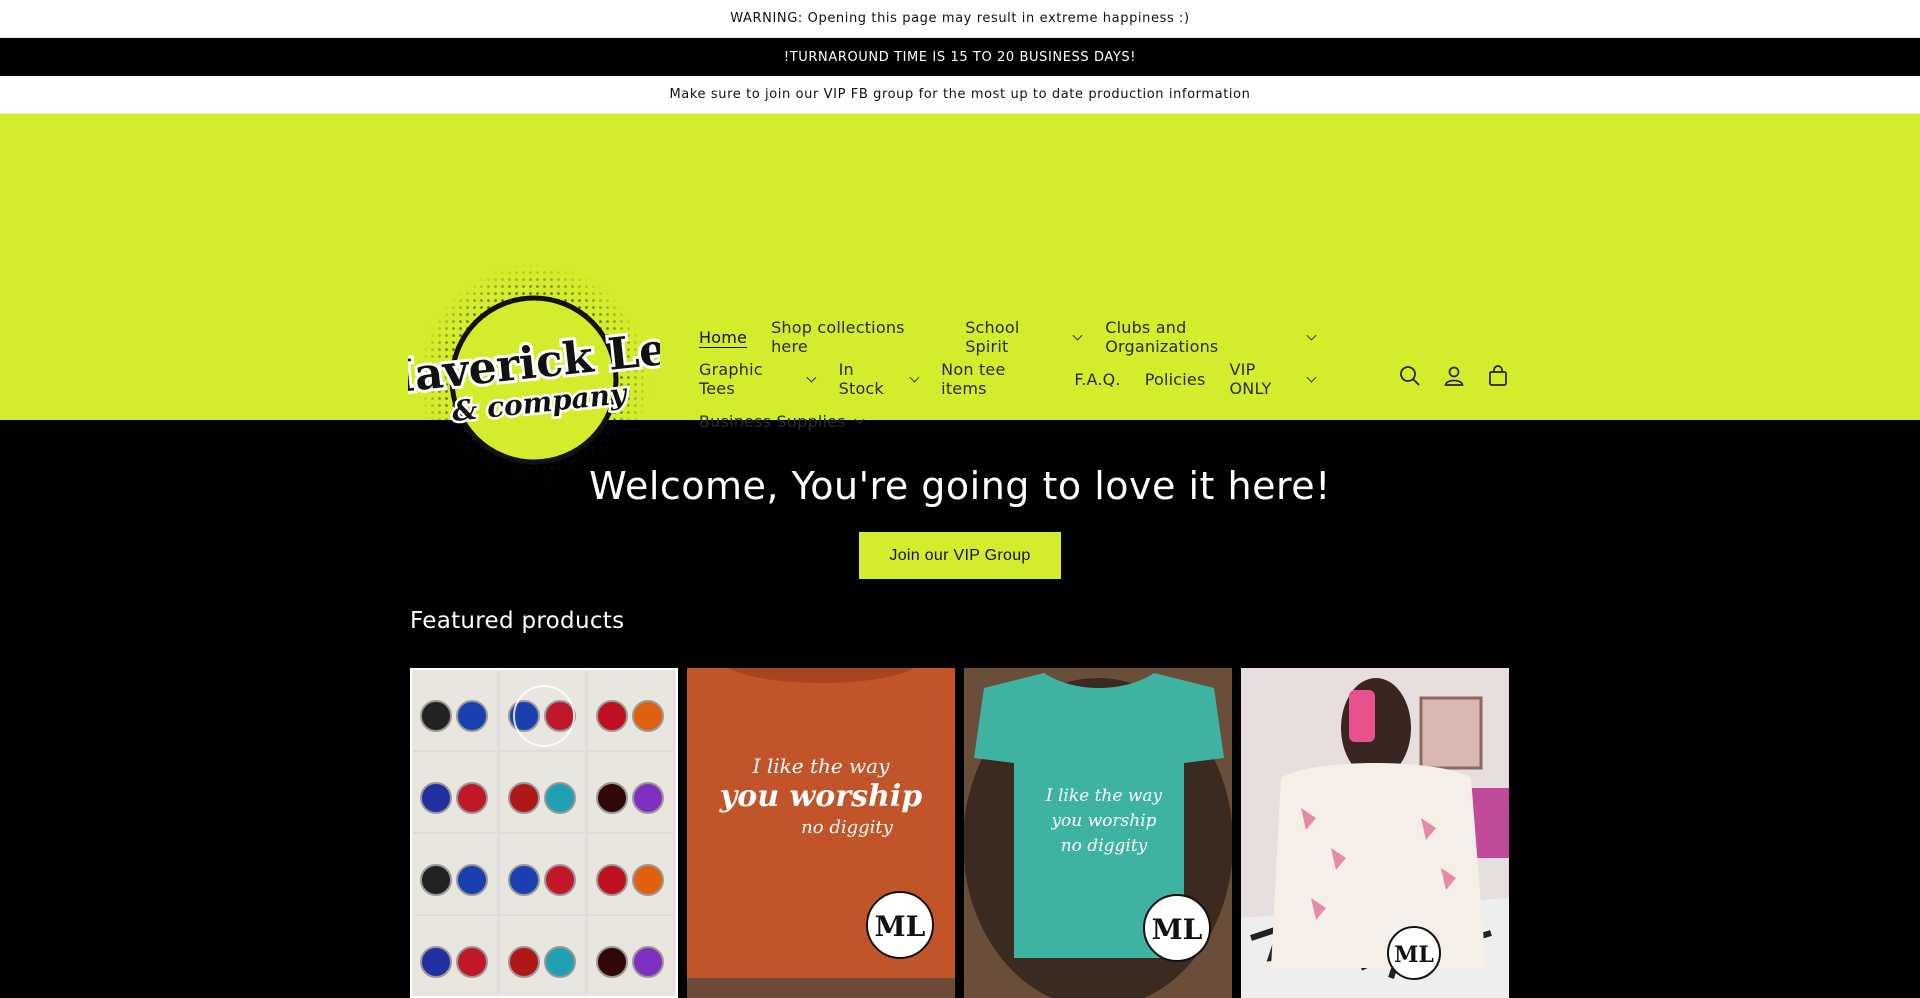  I want to click on cart-icon, so click(1498, 376).